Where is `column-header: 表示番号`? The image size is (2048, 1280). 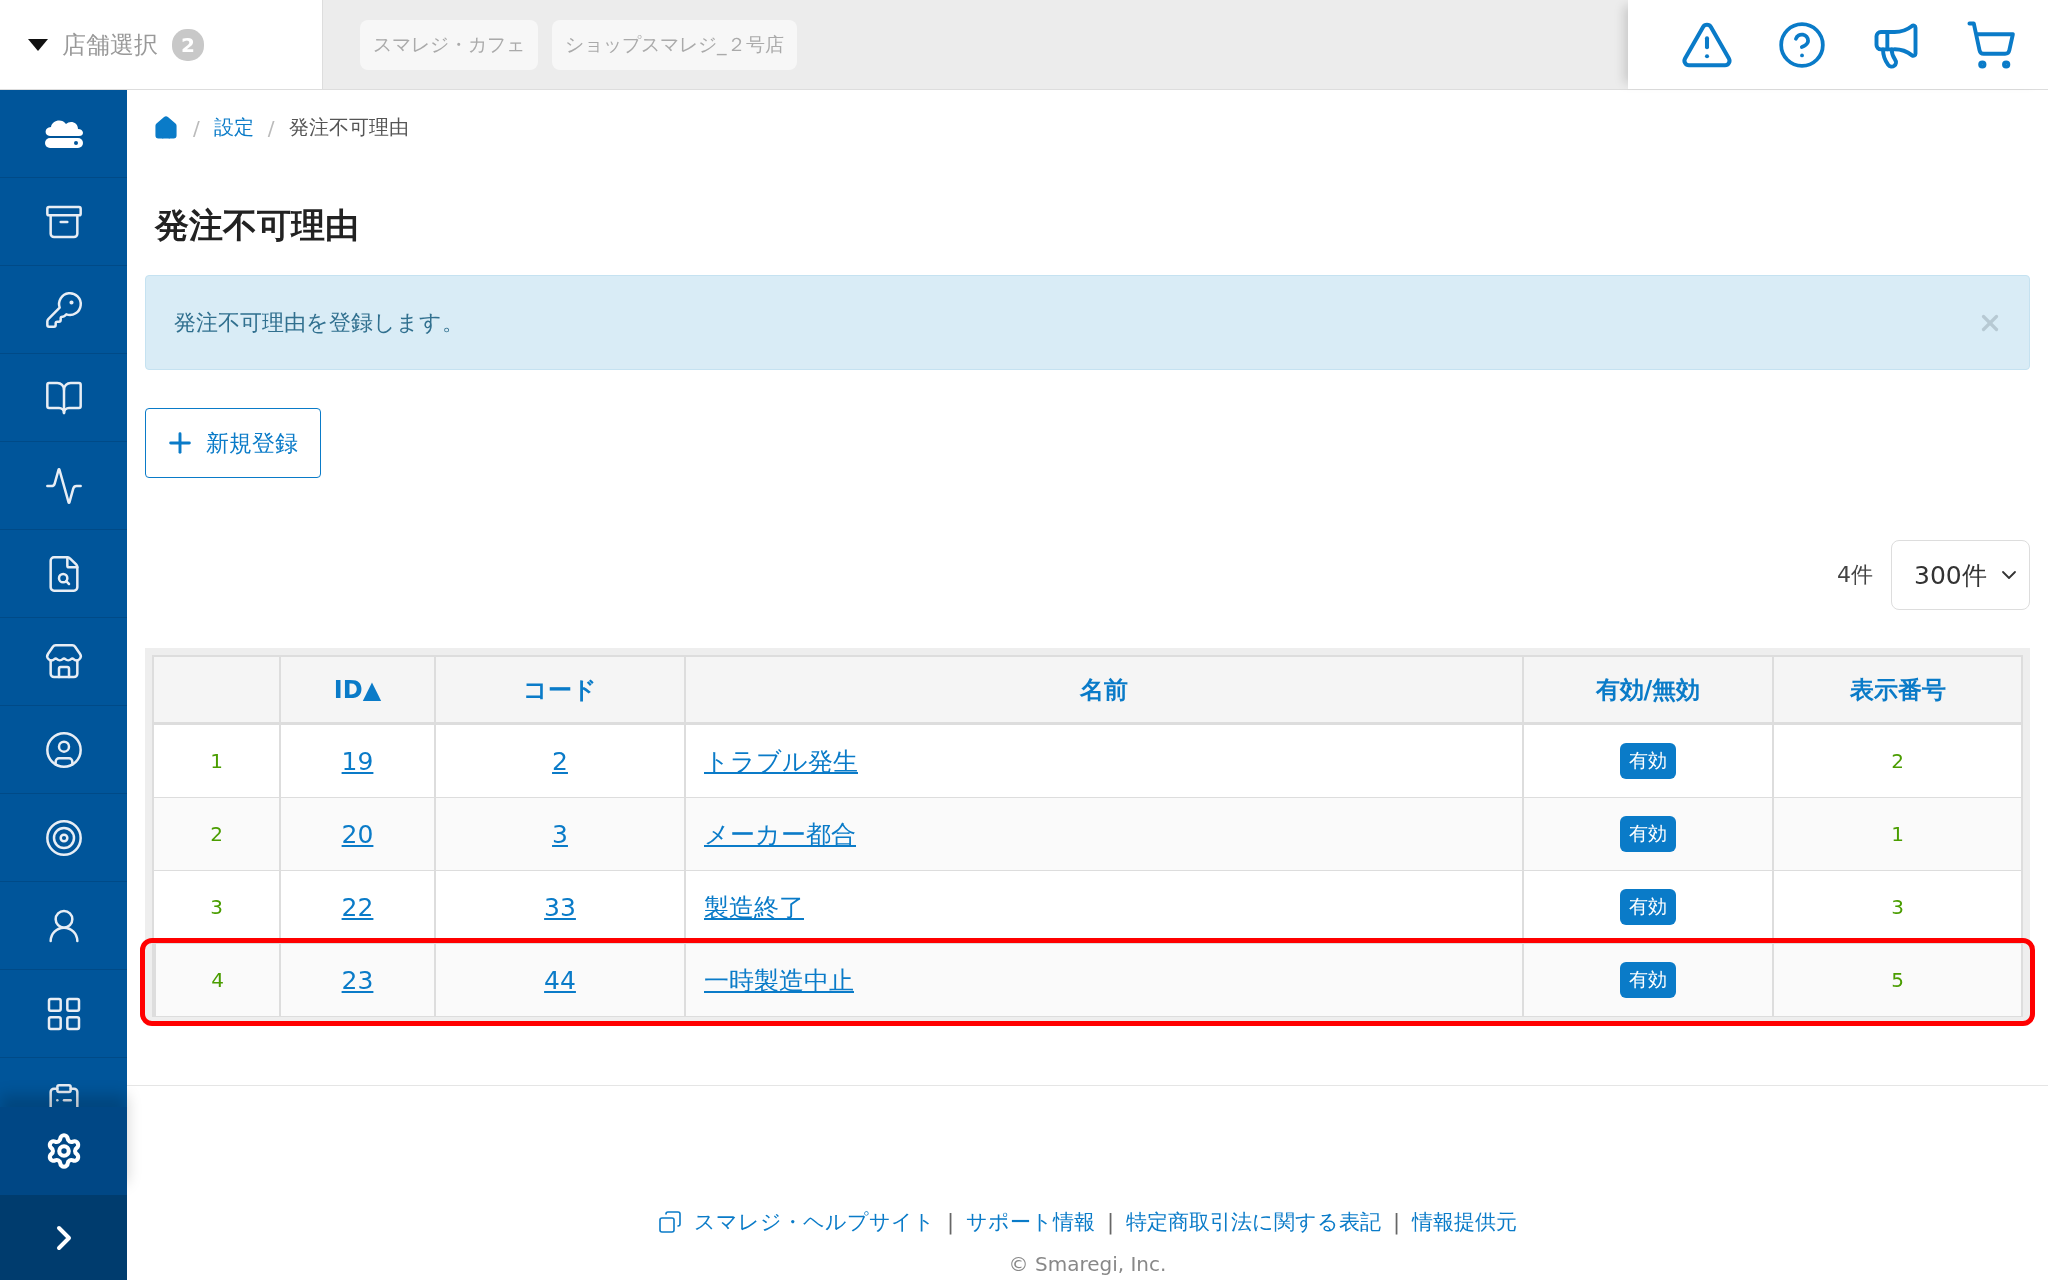 column-header: 表示番号 is located at coordinates (1897, 689).